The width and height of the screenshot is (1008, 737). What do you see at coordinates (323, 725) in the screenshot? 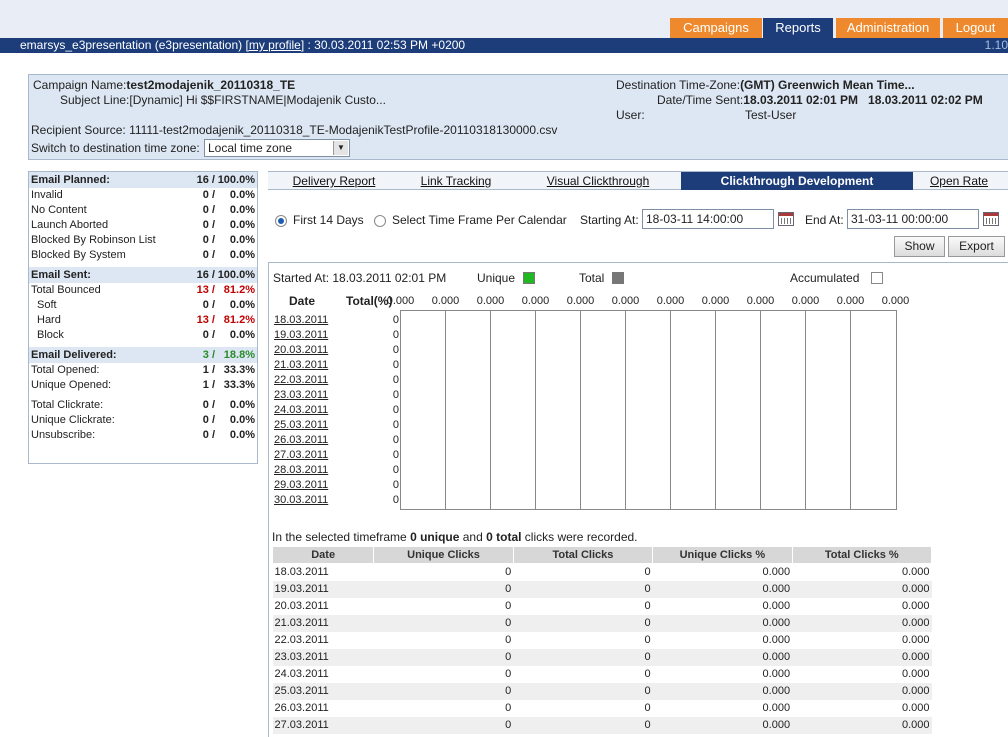
I see `table-cell: 27.03.2011` at bounding box center [323, 725].